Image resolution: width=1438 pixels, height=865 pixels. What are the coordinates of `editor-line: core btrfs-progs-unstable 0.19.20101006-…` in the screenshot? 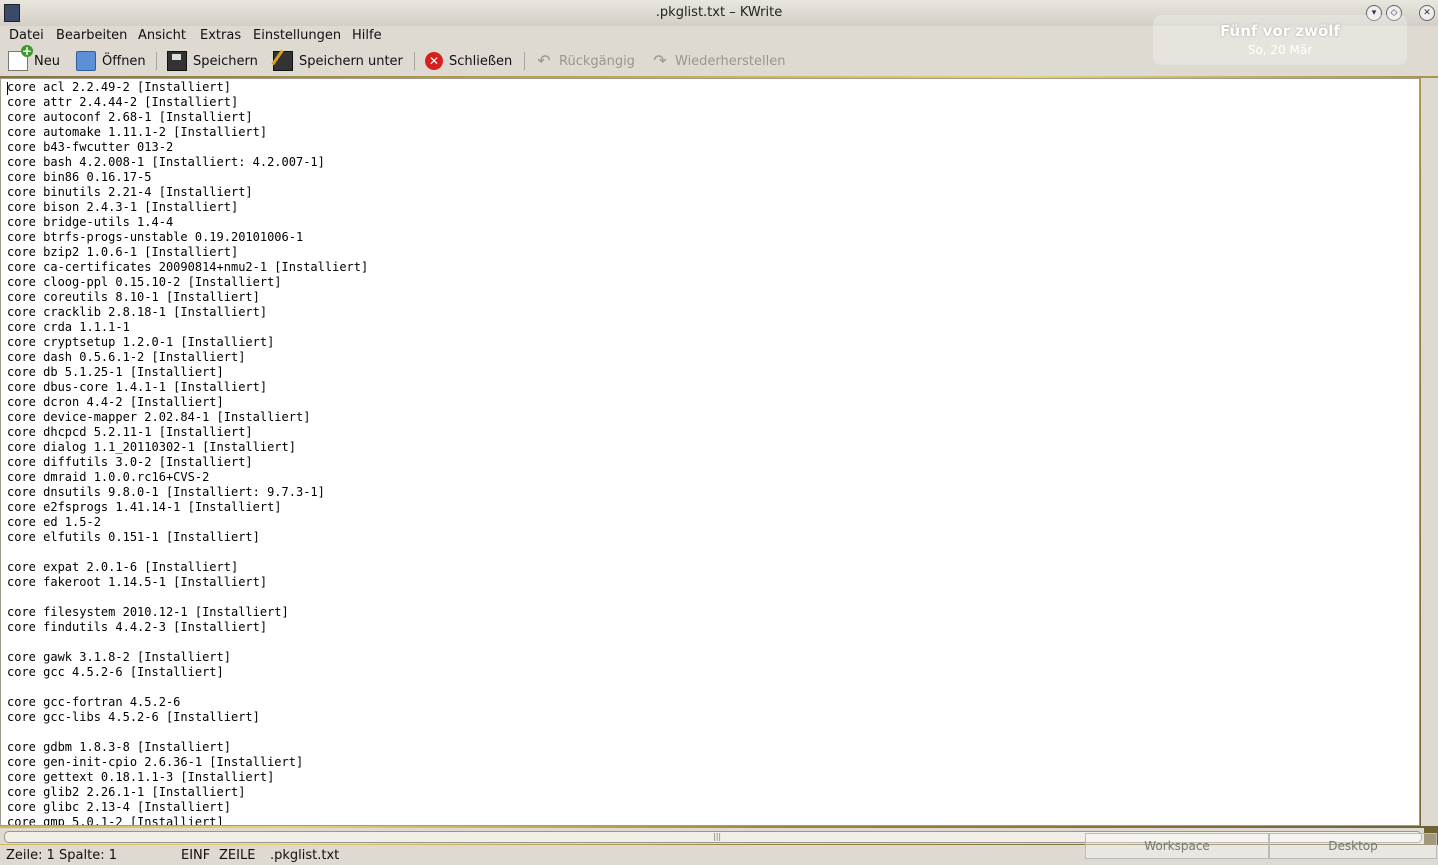 It's located at (187, 237).